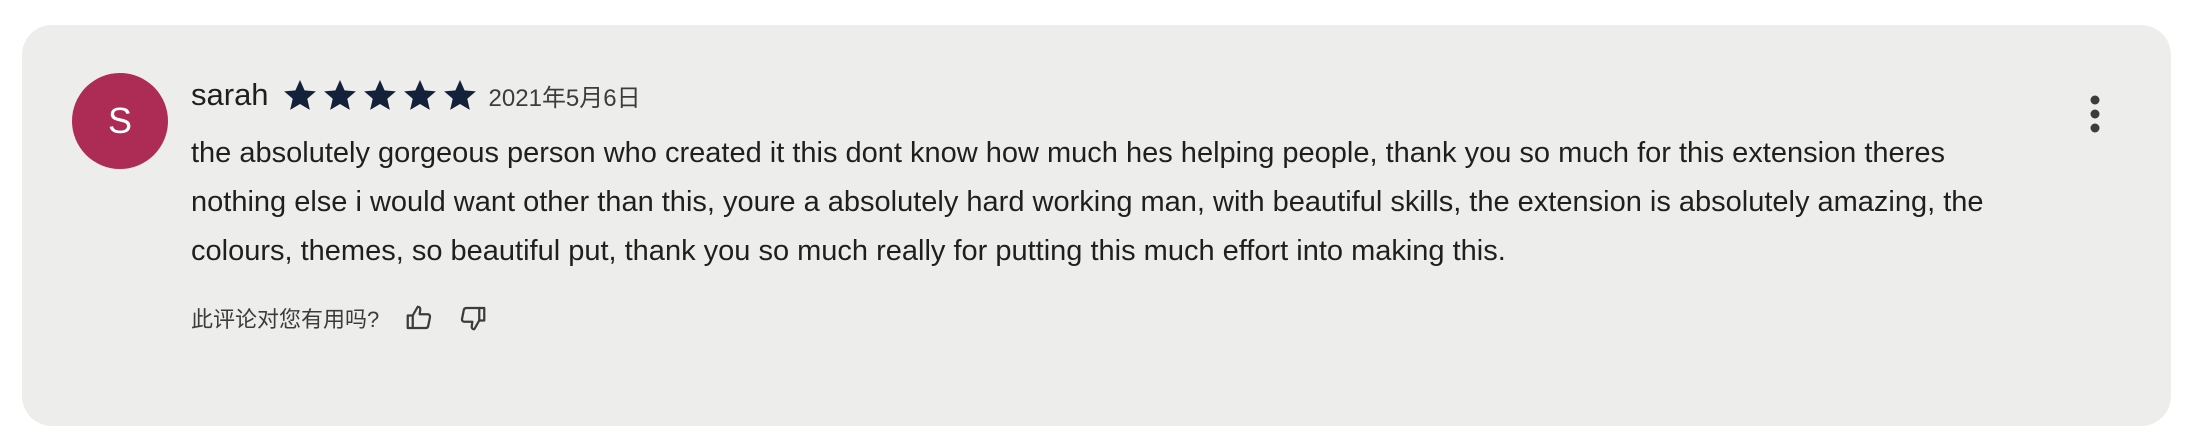  I want to click on more-vert-icon, so click(2095, 114).